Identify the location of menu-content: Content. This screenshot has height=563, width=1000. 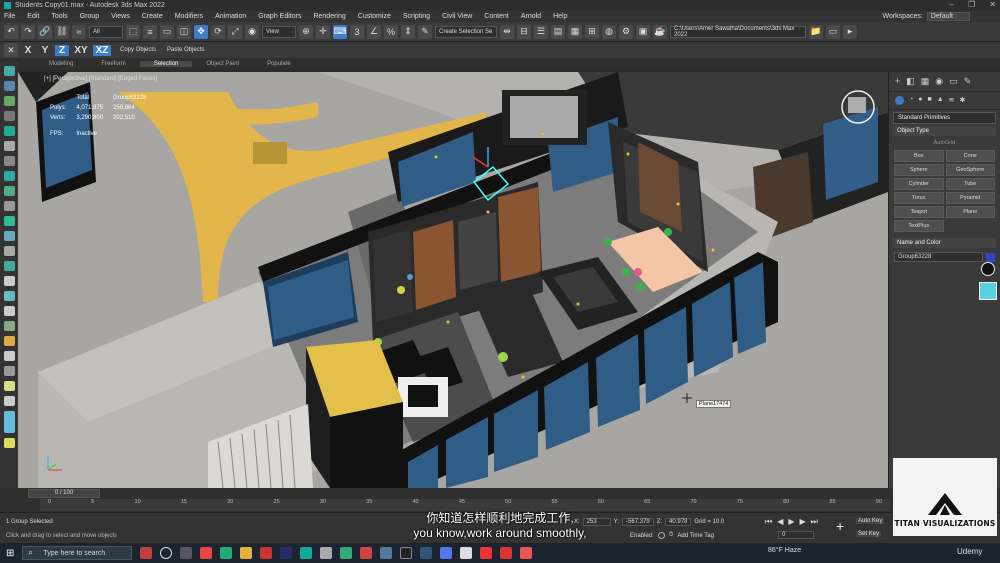
(496, 16).